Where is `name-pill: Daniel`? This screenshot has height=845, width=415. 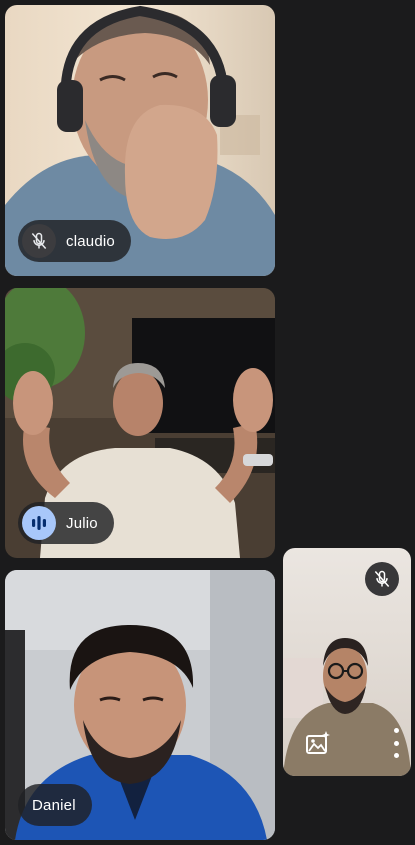
name-pill: Daniel is located at coordinates (55, 805).